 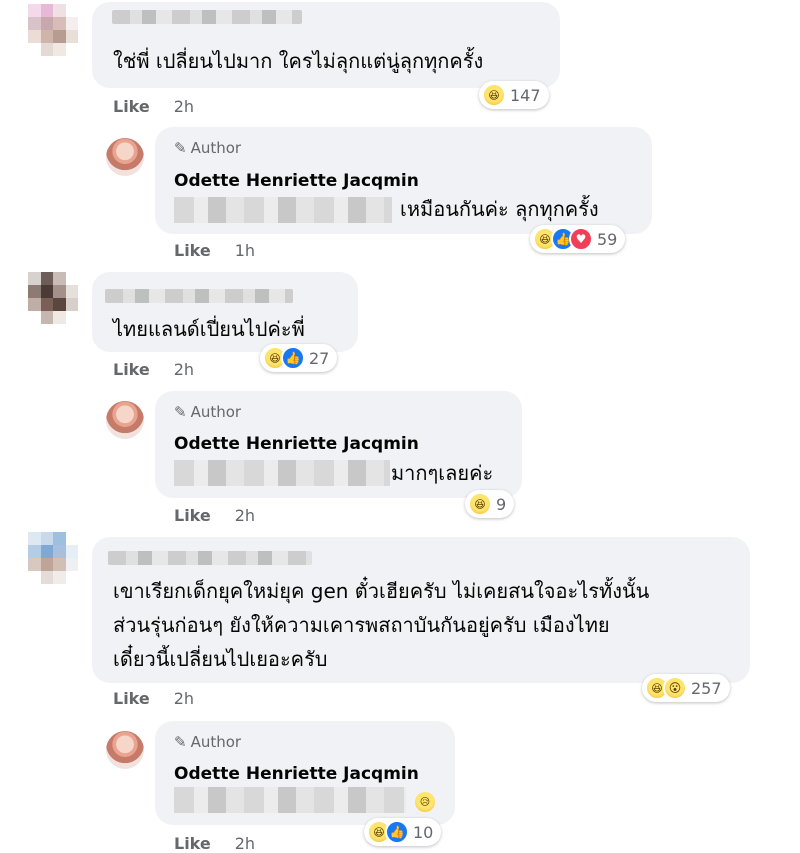 I want to click on reaction-summary: 😆 👍 ♥ 59, so click(x=578, y=239).